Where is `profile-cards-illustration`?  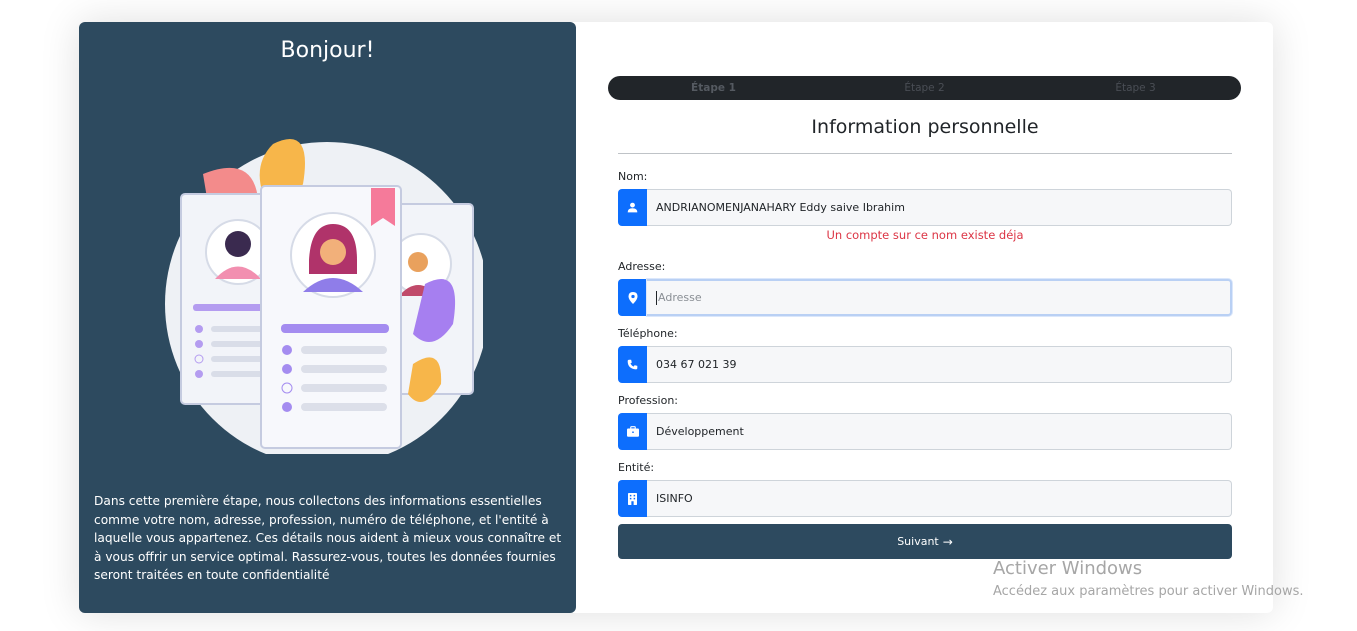
profile-cards-illustration is located at coordinates (324, 296).